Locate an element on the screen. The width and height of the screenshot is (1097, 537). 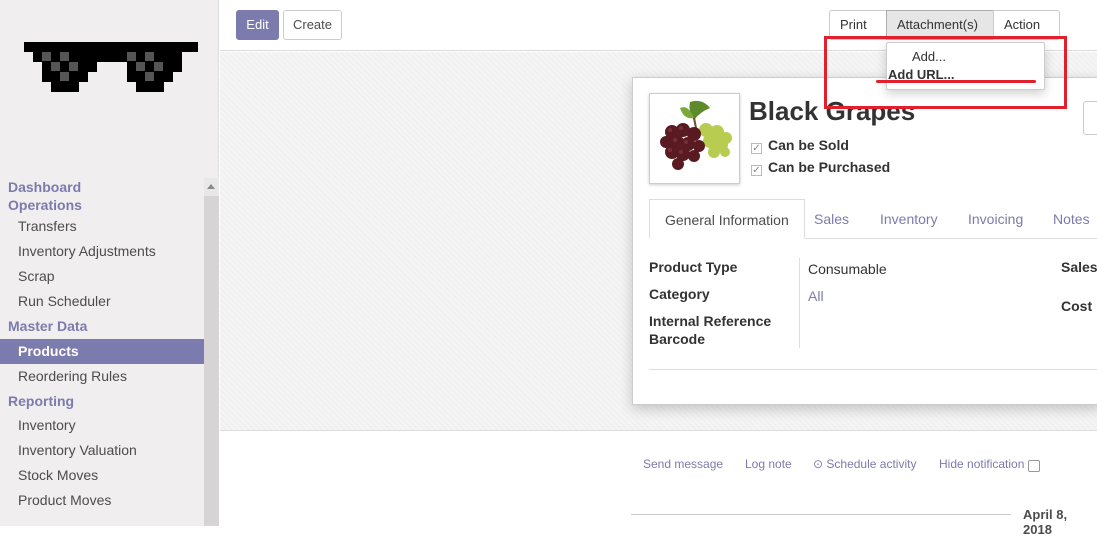
sidebar-item-products: Products is located at coordinates (102, 351).